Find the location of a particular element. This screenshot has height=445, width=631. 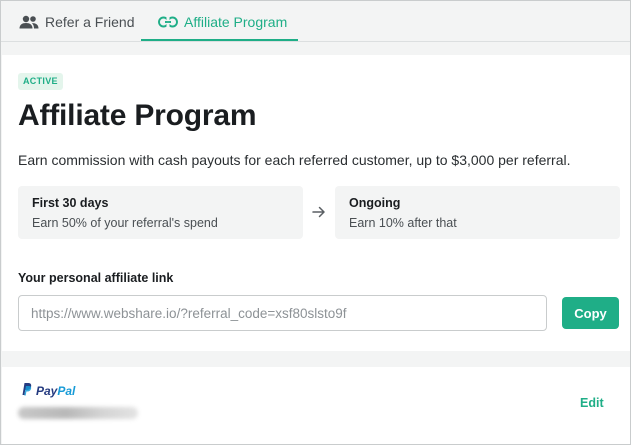

phase-title: Ongoing is located at coordinates (375, 203).